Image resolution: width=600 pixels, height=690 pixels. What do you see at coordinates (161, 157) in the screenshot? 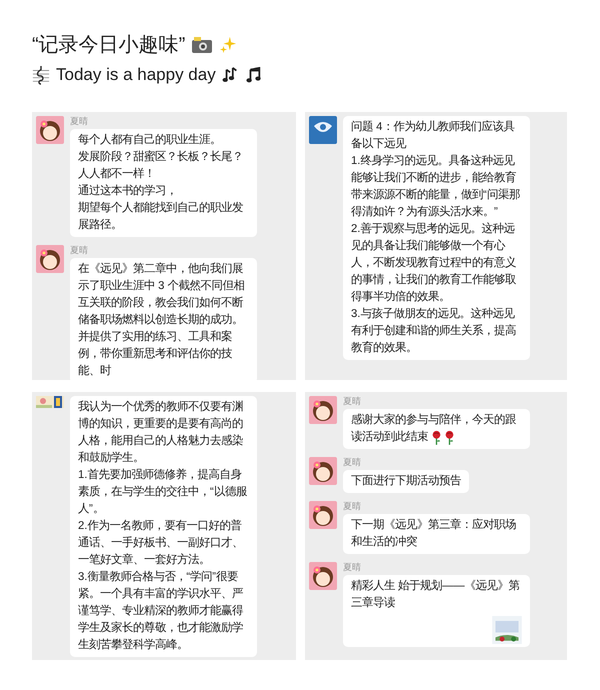
I see `message-text: 发展阶段？甜蜜区？长板？长尾？` at bounding box center [161, 157].